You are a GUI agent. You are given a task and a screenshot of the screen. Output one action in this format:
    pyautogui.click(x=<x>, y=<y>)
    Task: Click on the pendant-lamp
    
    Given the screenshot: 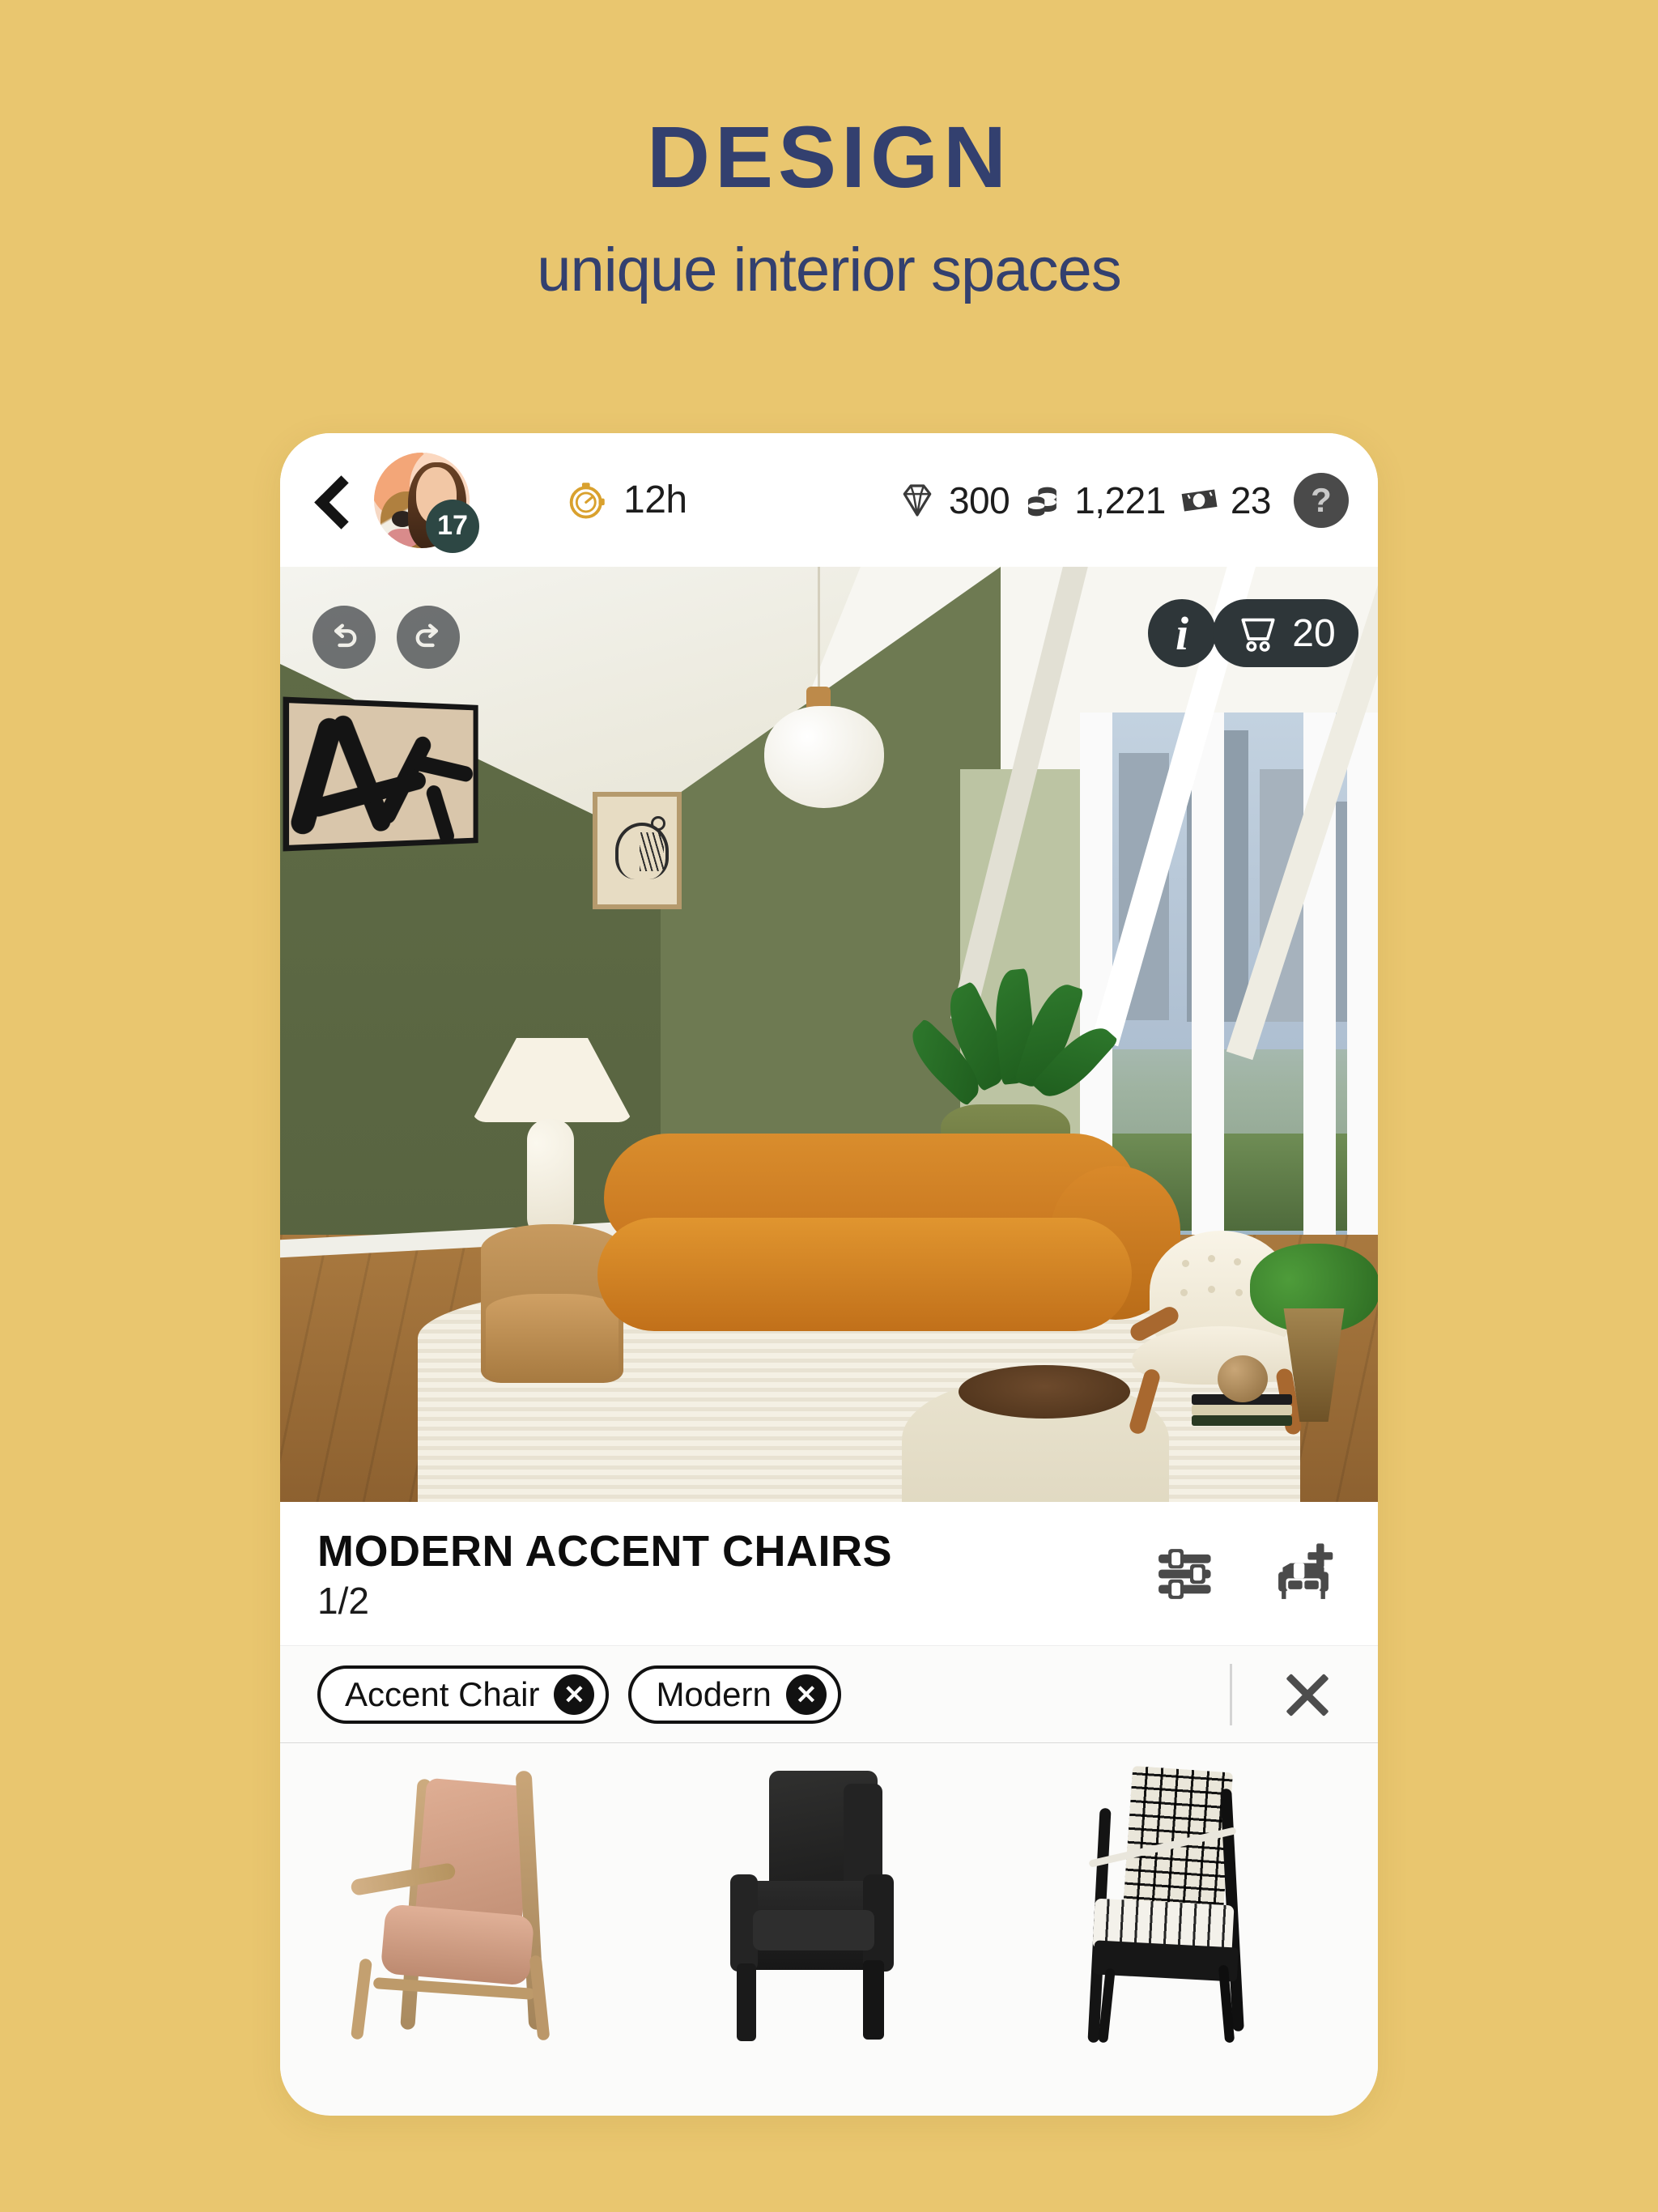 What is the action you would take?
    pyautogui.click(x=824, y=757)
    